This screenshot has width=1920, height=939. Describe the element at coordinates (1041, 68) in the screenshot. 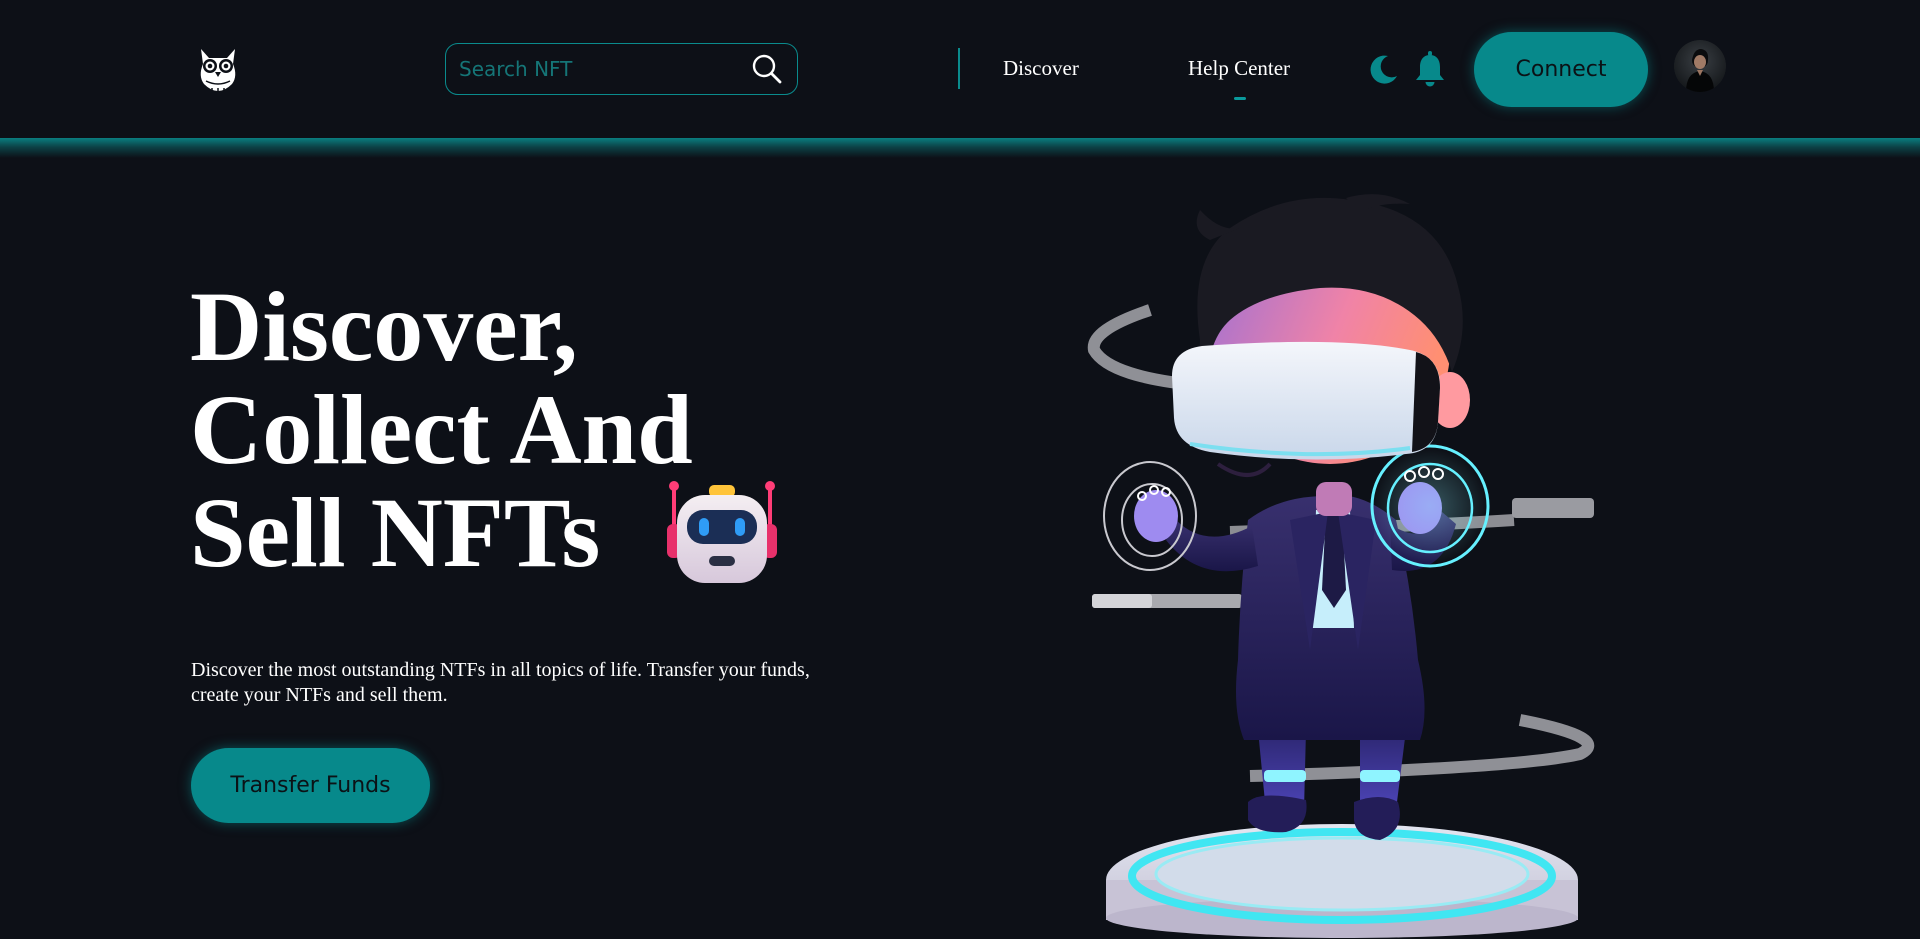

I see `nav-link-discover: Discover` at that location.